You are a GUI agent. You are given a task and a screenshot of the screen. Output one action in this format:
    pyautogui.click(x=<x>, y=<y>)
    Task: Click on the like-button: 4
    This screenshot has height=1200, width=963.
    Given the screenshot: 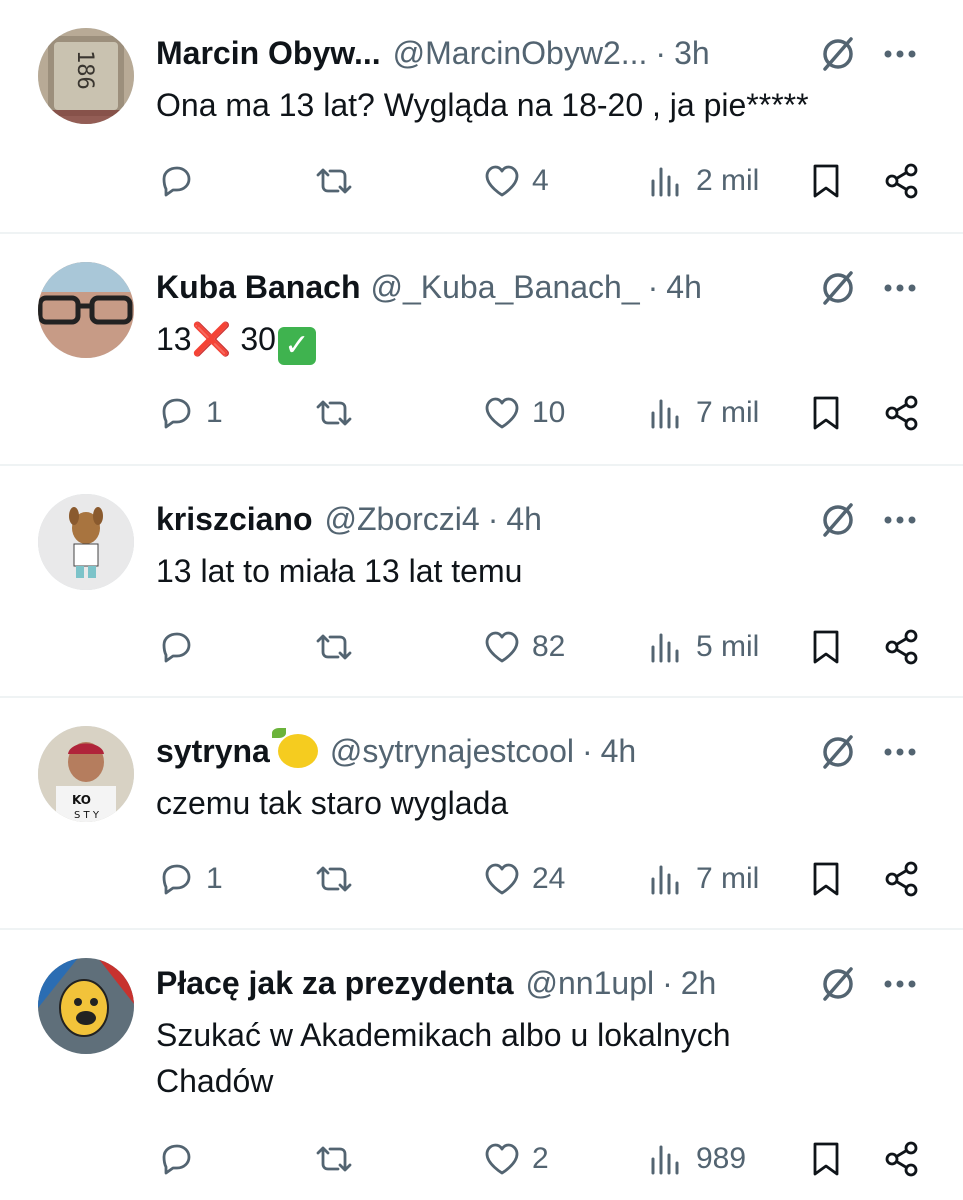 What is the action you would take?
    pyautogui.click(x=515, y=181)
    